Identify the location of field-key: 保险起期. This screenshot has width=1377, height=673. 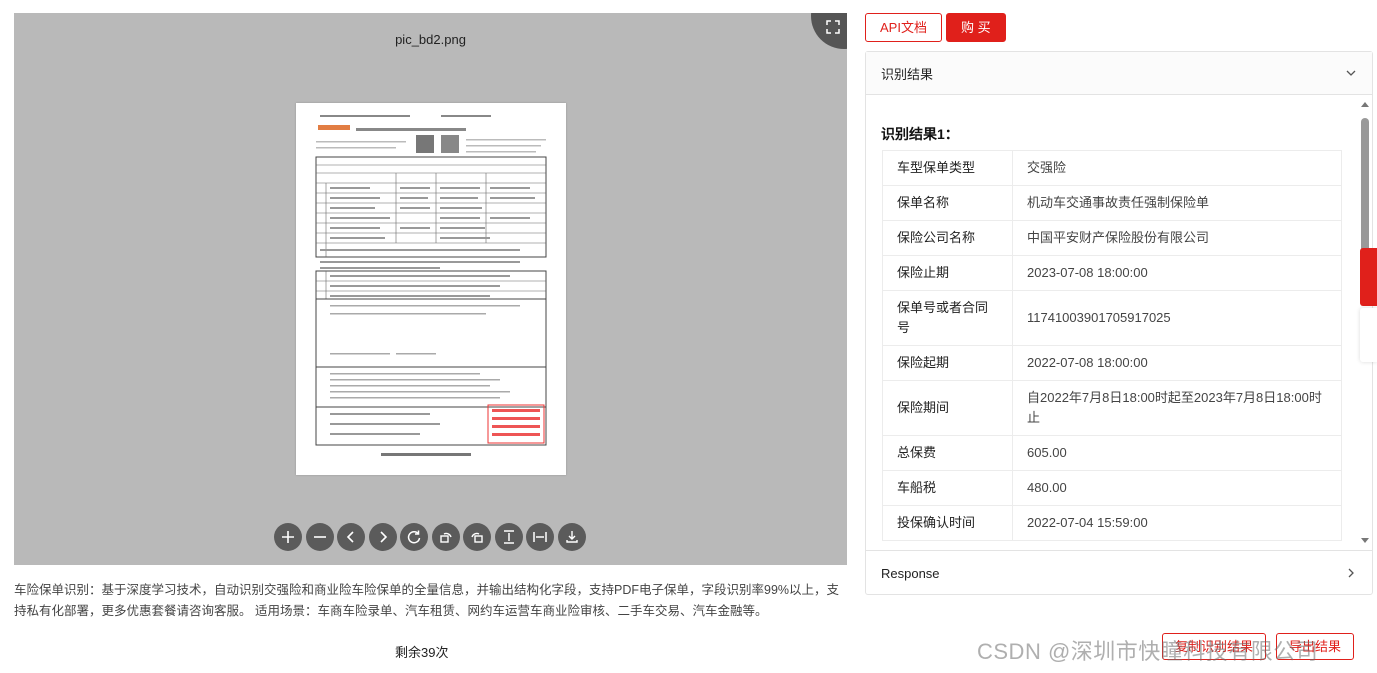
(947, 363).